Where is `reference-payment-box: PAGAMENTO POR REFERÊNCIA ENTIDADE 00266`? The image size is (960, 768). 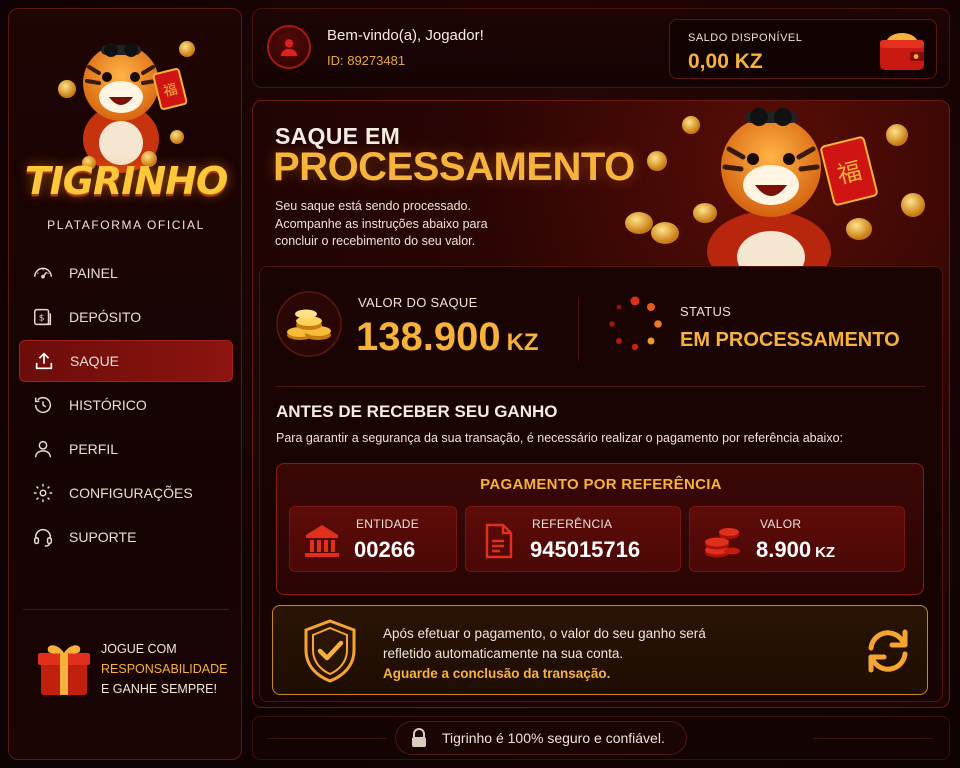
reference-payment-box: PAGAMENTO POR REFERÊNCIA ENTIDADE 00266 is located at coordinates (600, 529).